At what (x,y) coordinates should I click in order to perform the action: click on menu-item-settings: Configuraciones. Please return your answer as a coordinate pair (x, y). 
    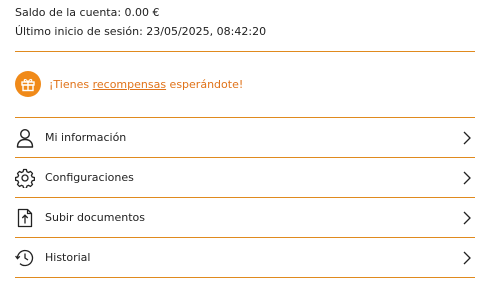
    Looking at the image, I should click on (245, 177).